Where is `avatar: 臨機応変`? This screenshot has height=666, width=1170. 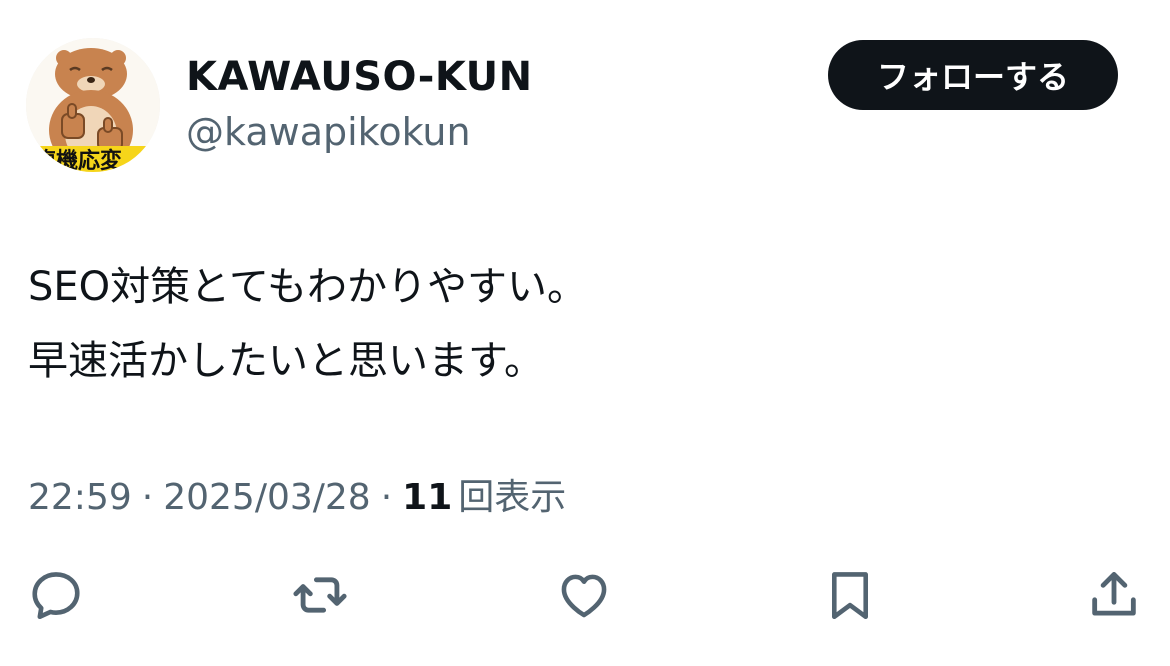
avatar: 臨機応変 is located at coordinates (93, 105).